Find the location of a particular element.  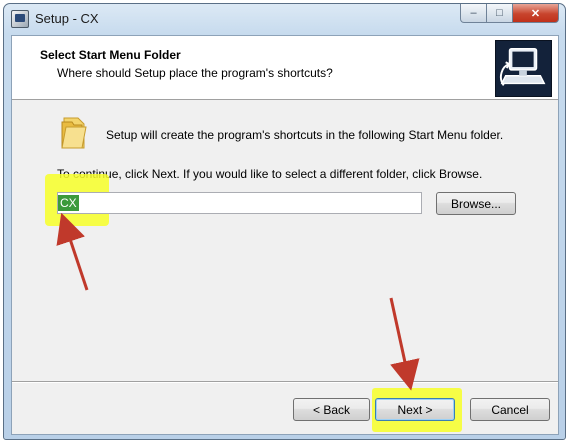

computer-install-icon is located at coordinates (523, 68).